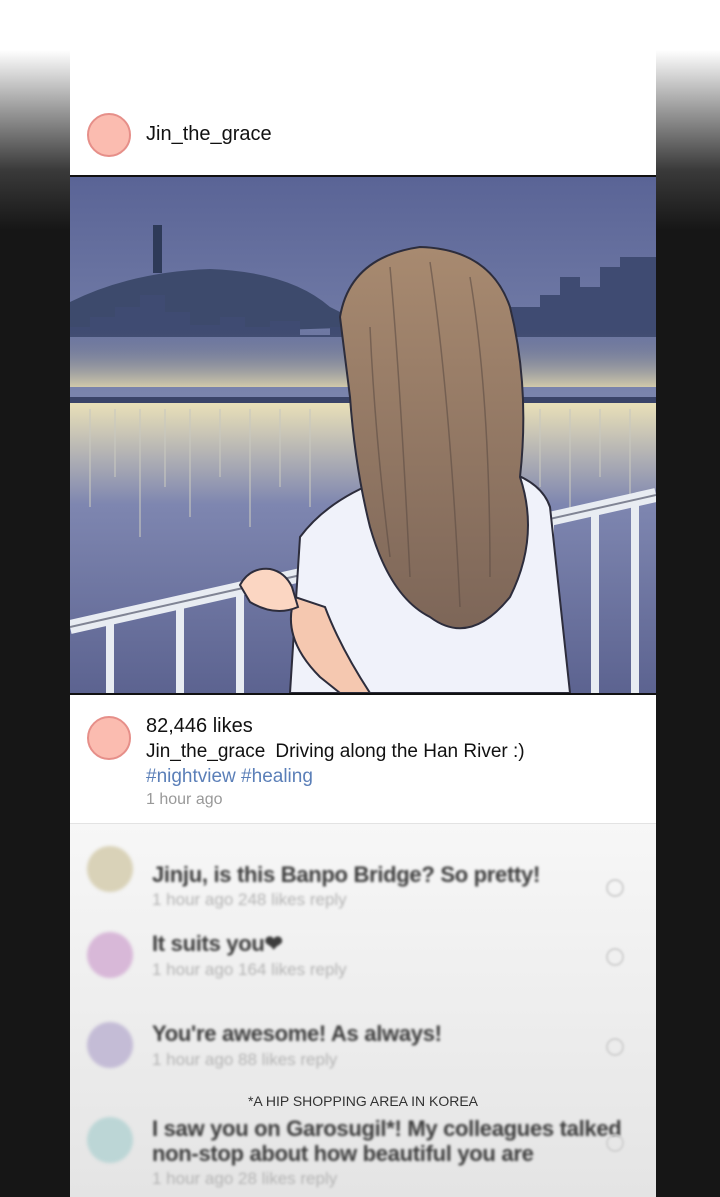 This screenshot has height=1197, width=720. What do you see at coordinates (249, 900) in the screenshot?
I see `comment-meta: 1 hour ago 248 likes reply` at bounding box center [249, 900].